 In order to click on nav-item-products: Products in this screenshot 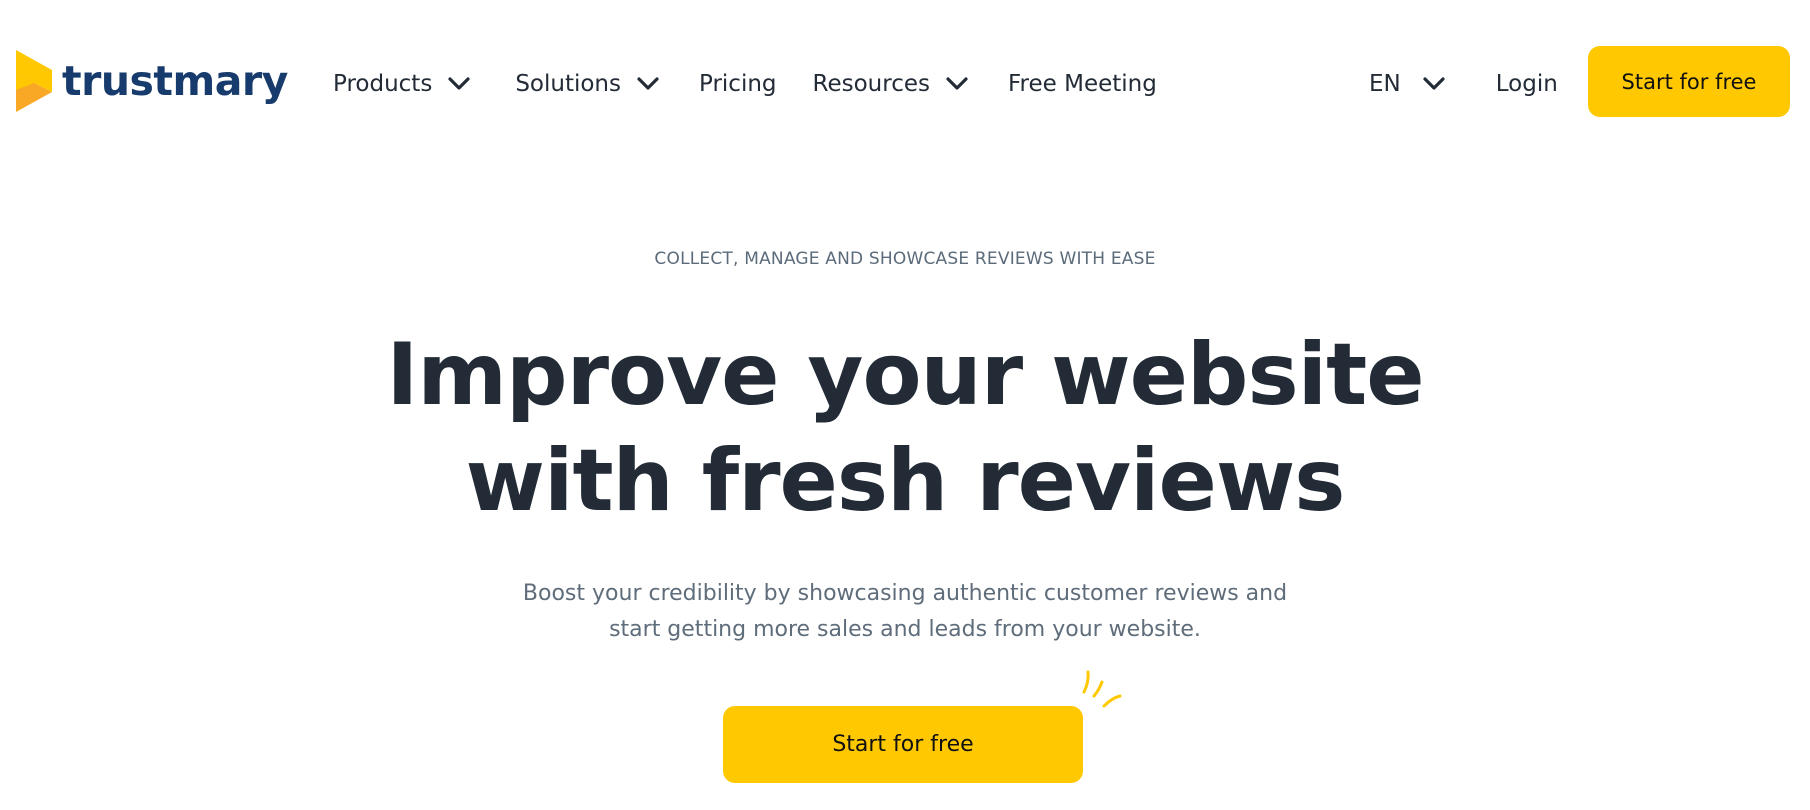, I will do `click(401, 84)`.